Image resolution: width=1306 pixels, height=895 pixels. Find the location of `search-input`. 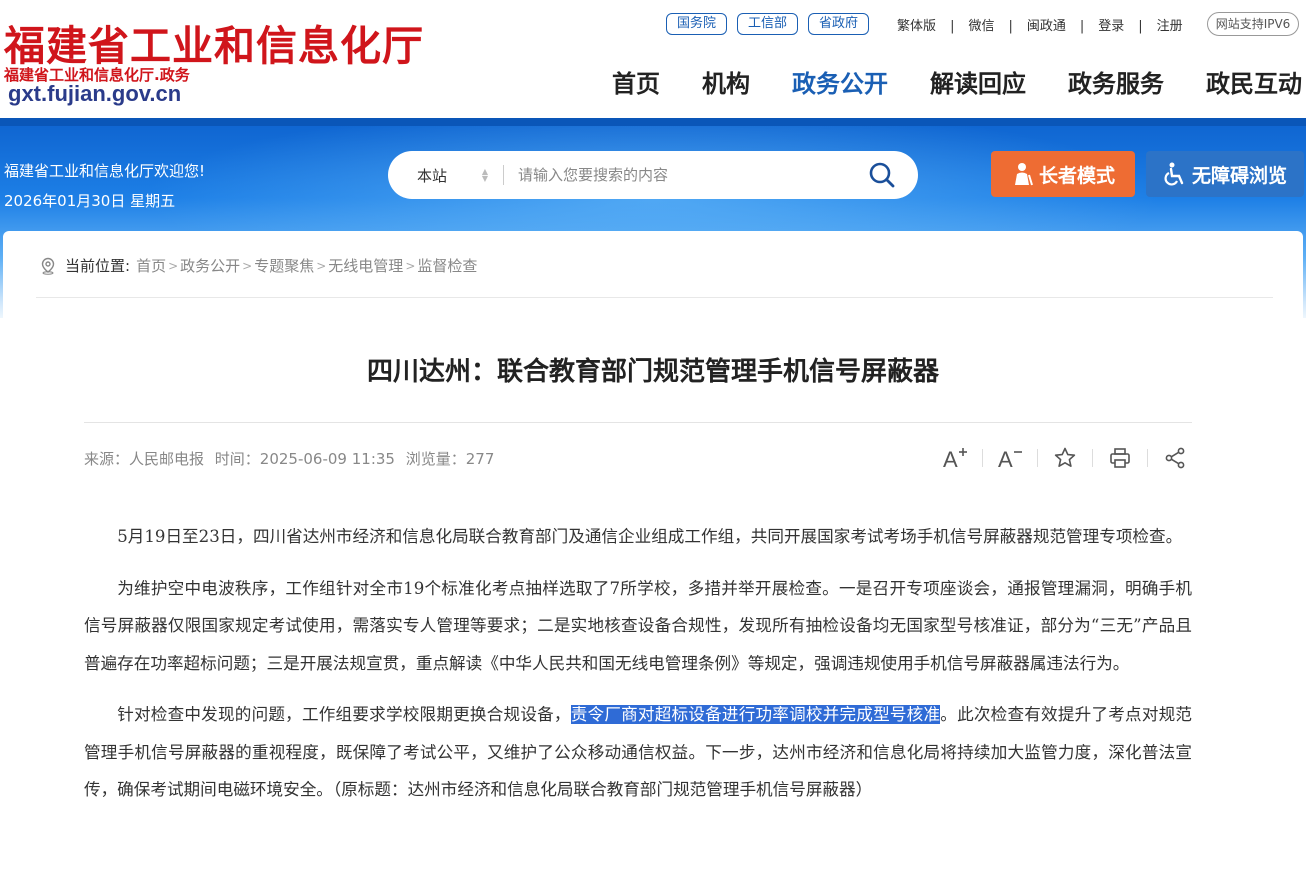

search-input is located at coordinates (688, 175).